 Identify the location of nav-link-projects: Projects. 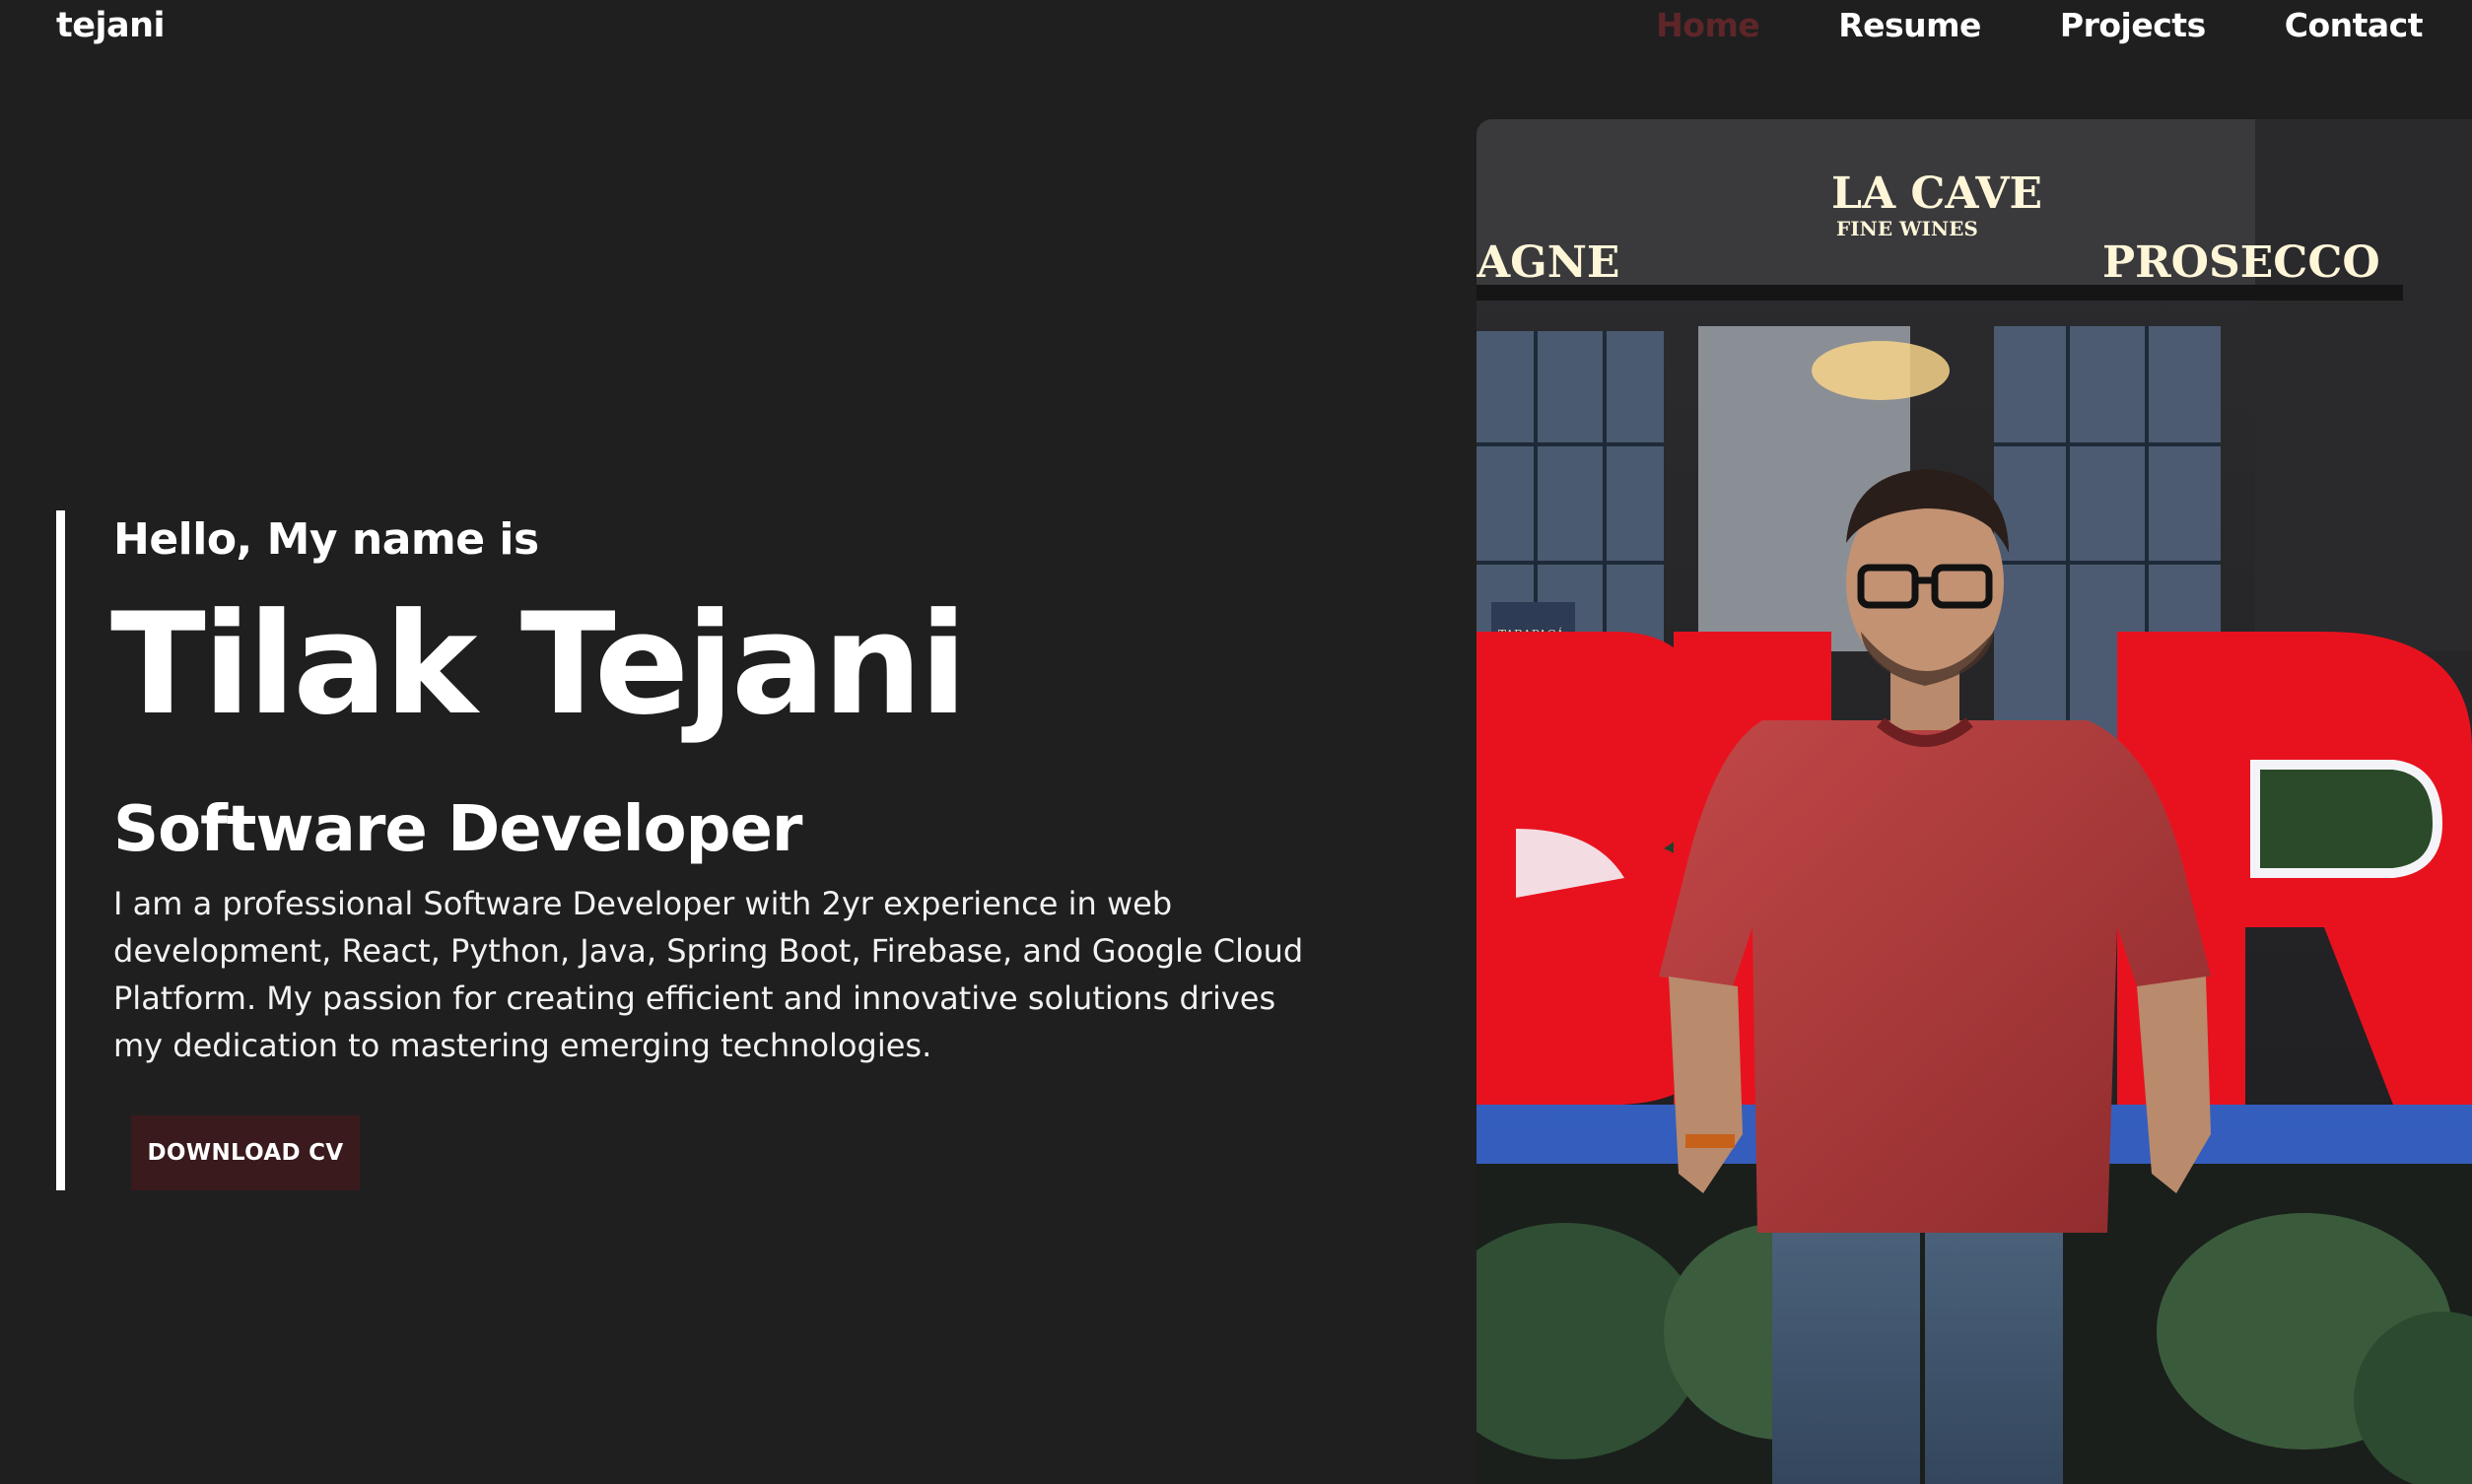
(2133, 25).